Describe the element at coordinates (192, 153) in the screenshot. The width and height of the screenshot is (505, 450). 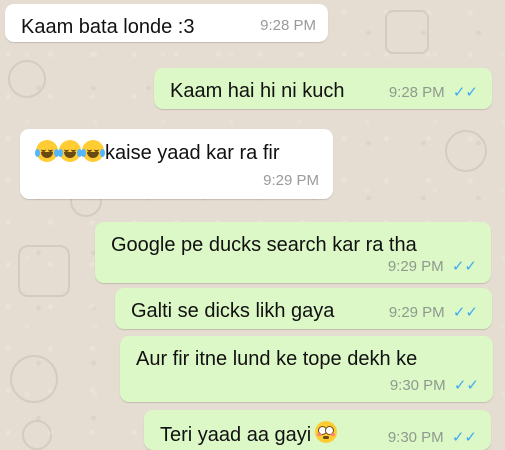
I see `message-text: kaise yaad kar ra fir` at that location.